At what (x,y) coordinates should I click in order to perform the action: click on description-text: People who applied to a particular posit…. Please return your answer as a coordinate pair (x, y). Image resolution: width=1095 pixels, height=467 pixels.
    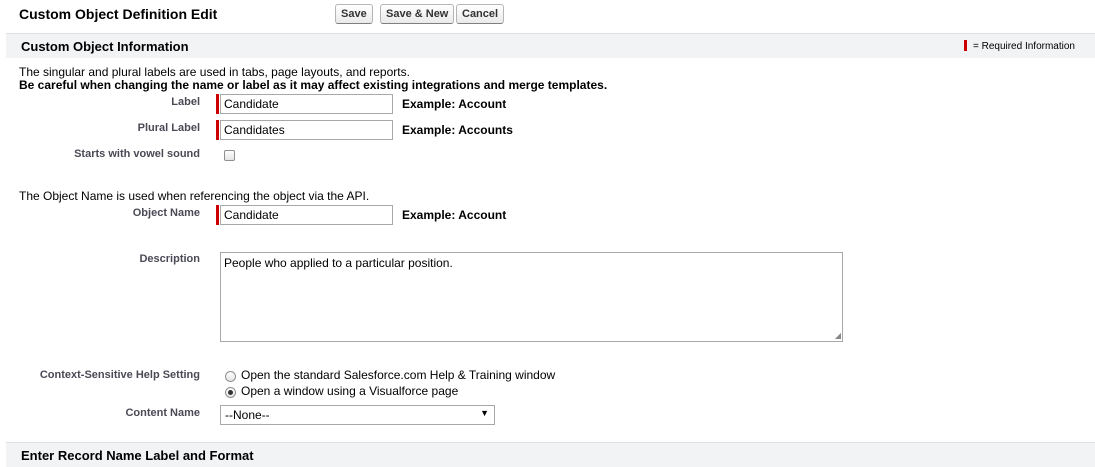
    Looking at the image, I should click on (338, 263).